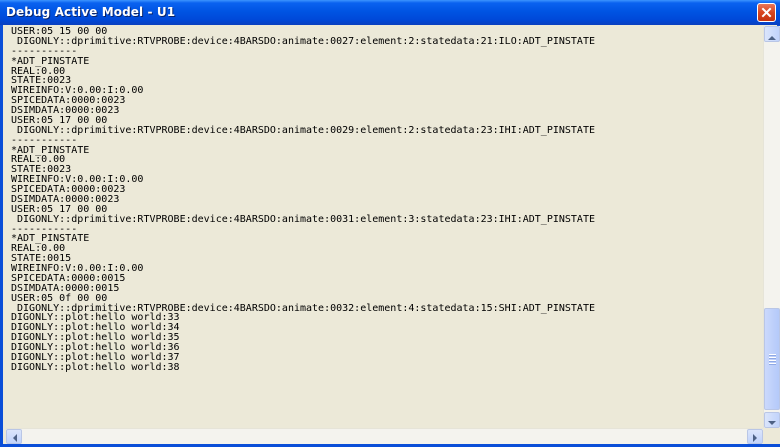  What do you see at coordinates (384, 436) in the screenshot?
I see `horizontal-scrollbar` at bounding box center [384, 436].